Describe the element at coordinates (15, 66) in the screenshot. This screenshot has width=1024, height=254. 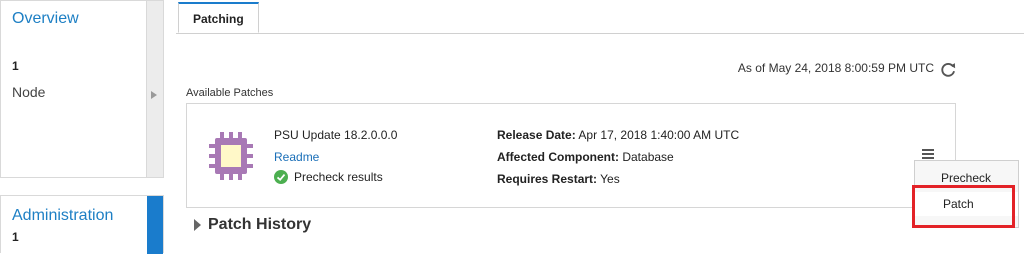
I see `node-count: 1` at that location.